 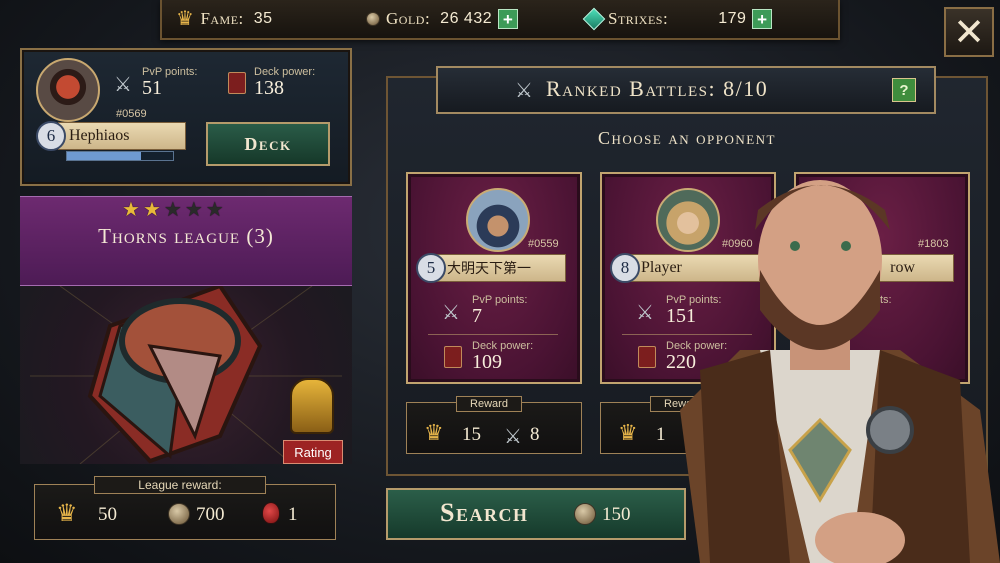 What do you see at coordinates (186, 236) in the screenshot?
I see `league-title: Thorns league (3)` at bounding box center [186, 236].